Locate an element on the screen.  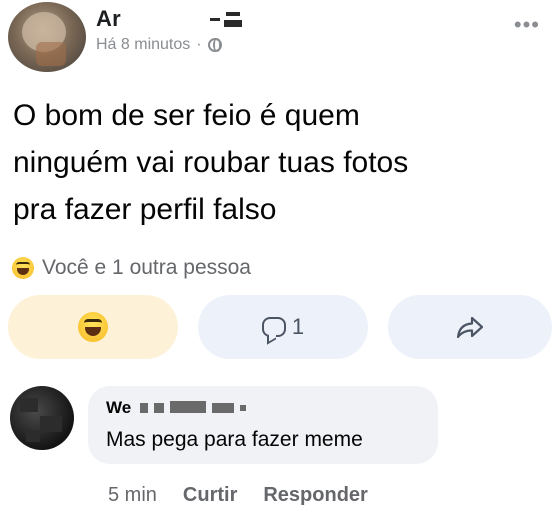
reactions-summary: Você e 1 outra pessoa is located at coordinates (131, 268).